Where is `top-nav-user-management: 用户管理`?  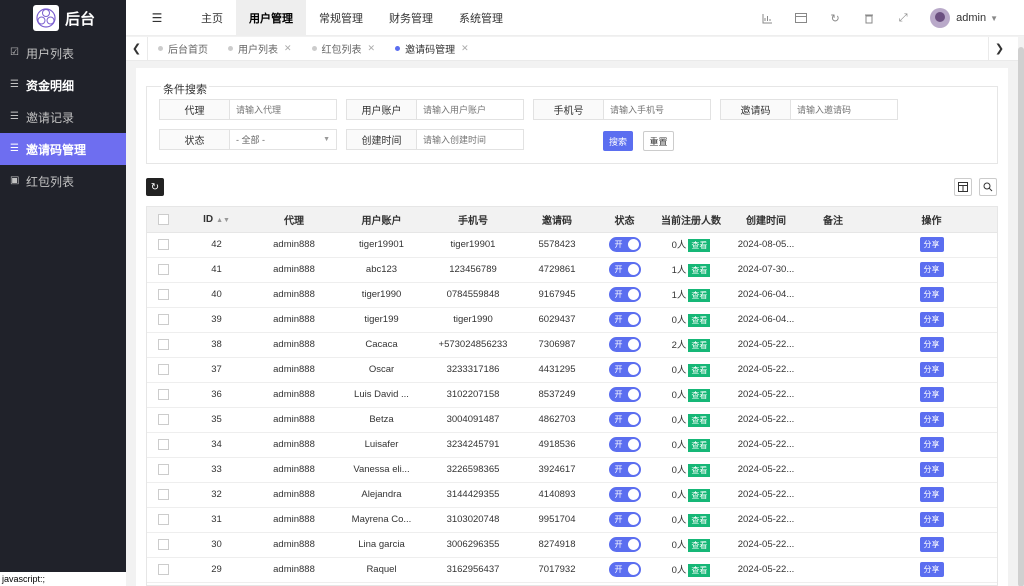 top-nav-user-management: 用户管理 is located at coordinates (271, 18).